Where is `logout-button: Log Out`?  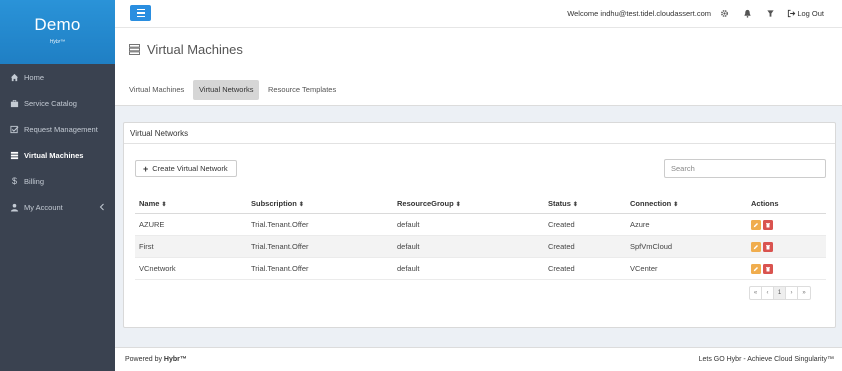
logout-button: Log Out is located at coordinates (805, 13).